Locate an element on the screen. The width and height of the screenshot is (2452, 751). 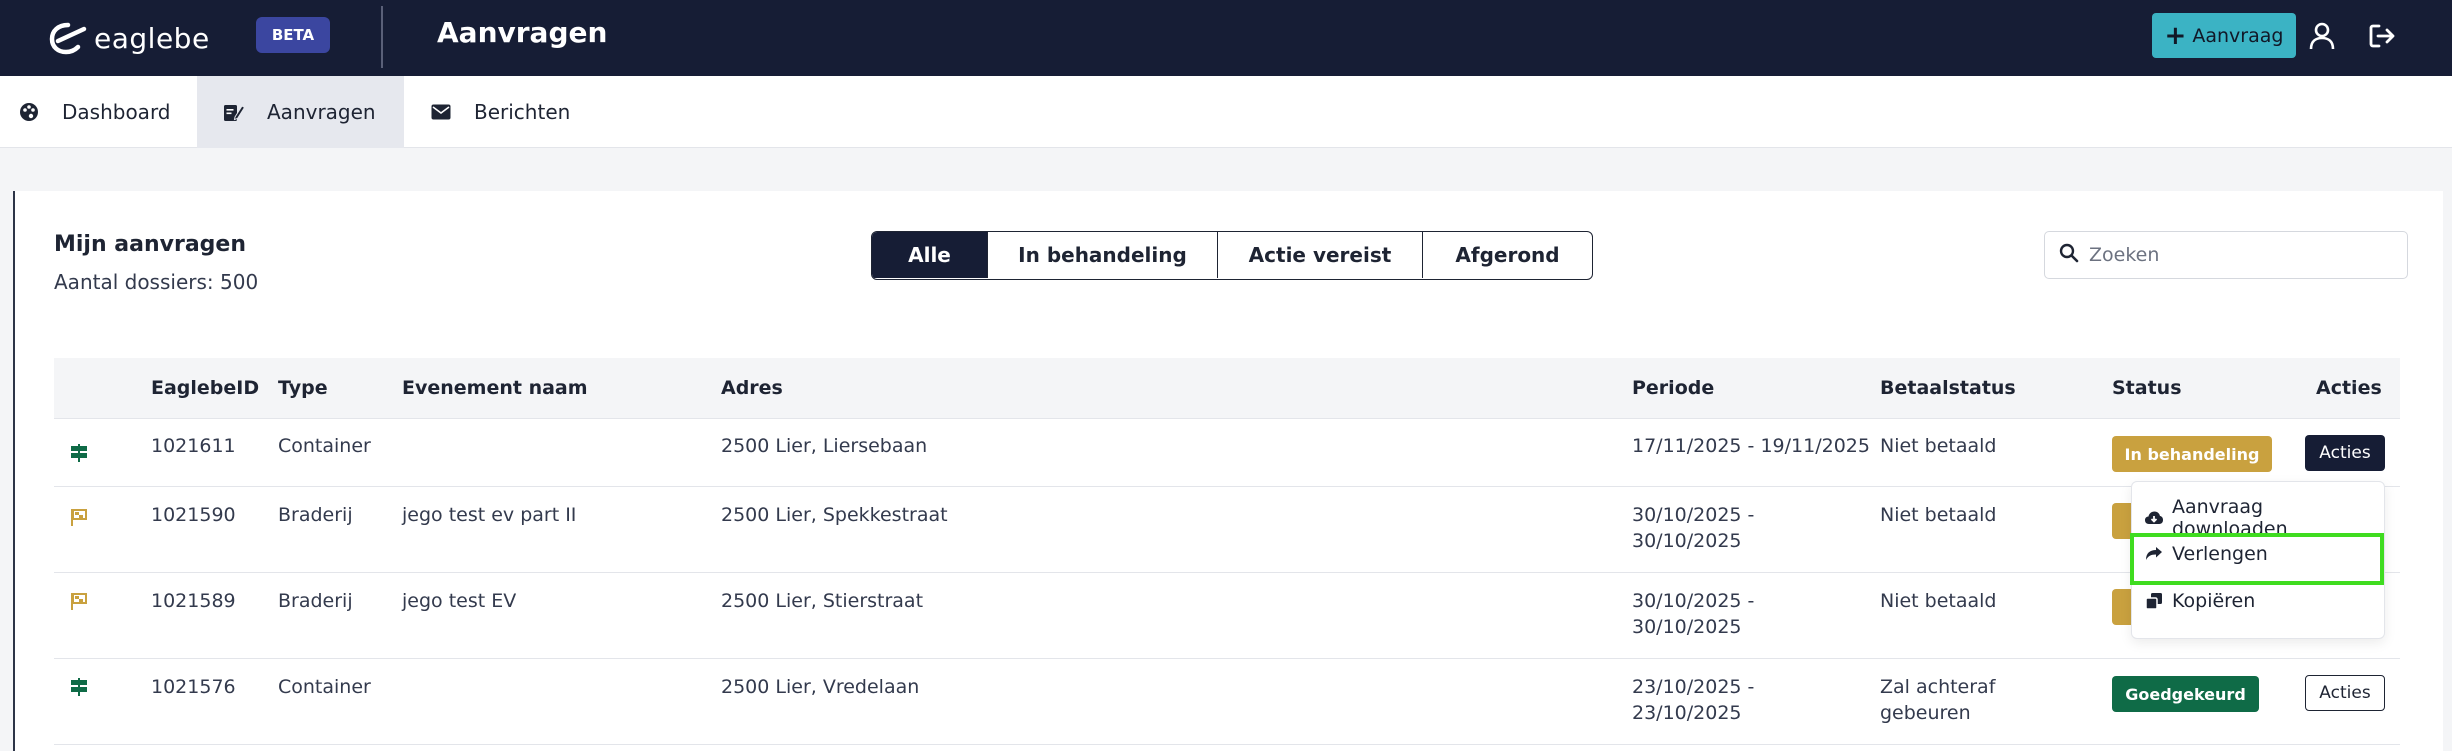
cell-payment: Zal achteraf is located at coordinates (1938, 687).